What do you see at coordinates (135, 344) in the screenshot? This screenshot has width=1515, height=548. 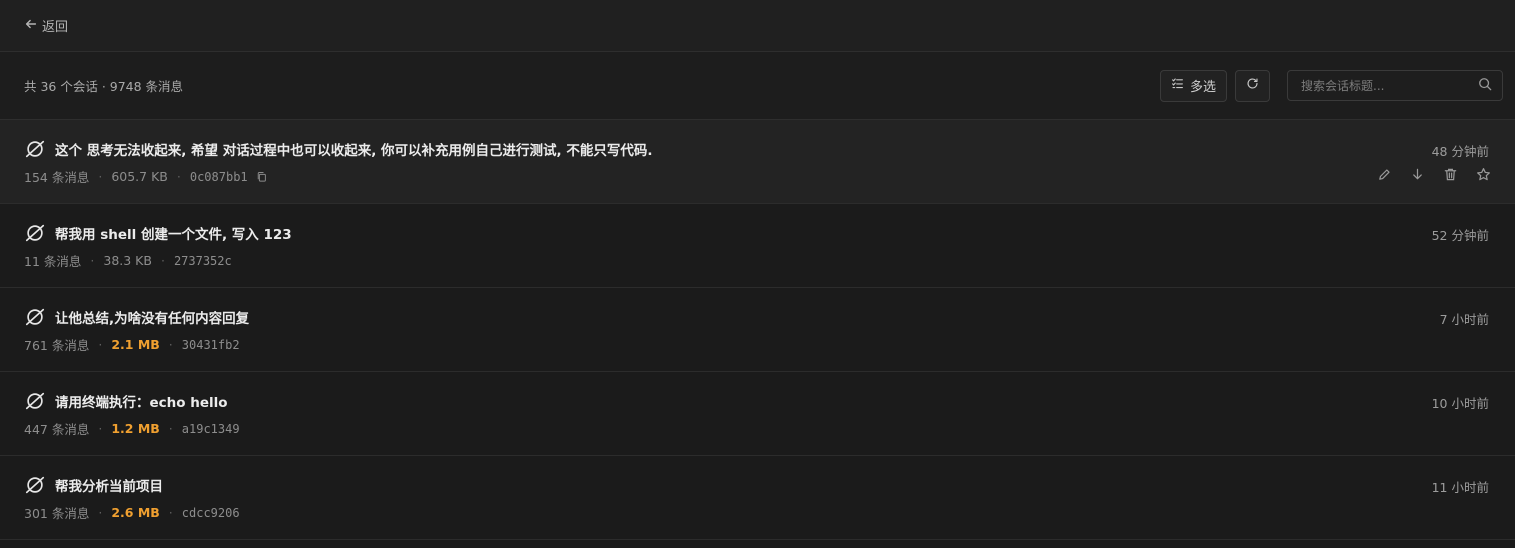 I see `session-size: 2.1 MB` at bounding box center [135, 344].